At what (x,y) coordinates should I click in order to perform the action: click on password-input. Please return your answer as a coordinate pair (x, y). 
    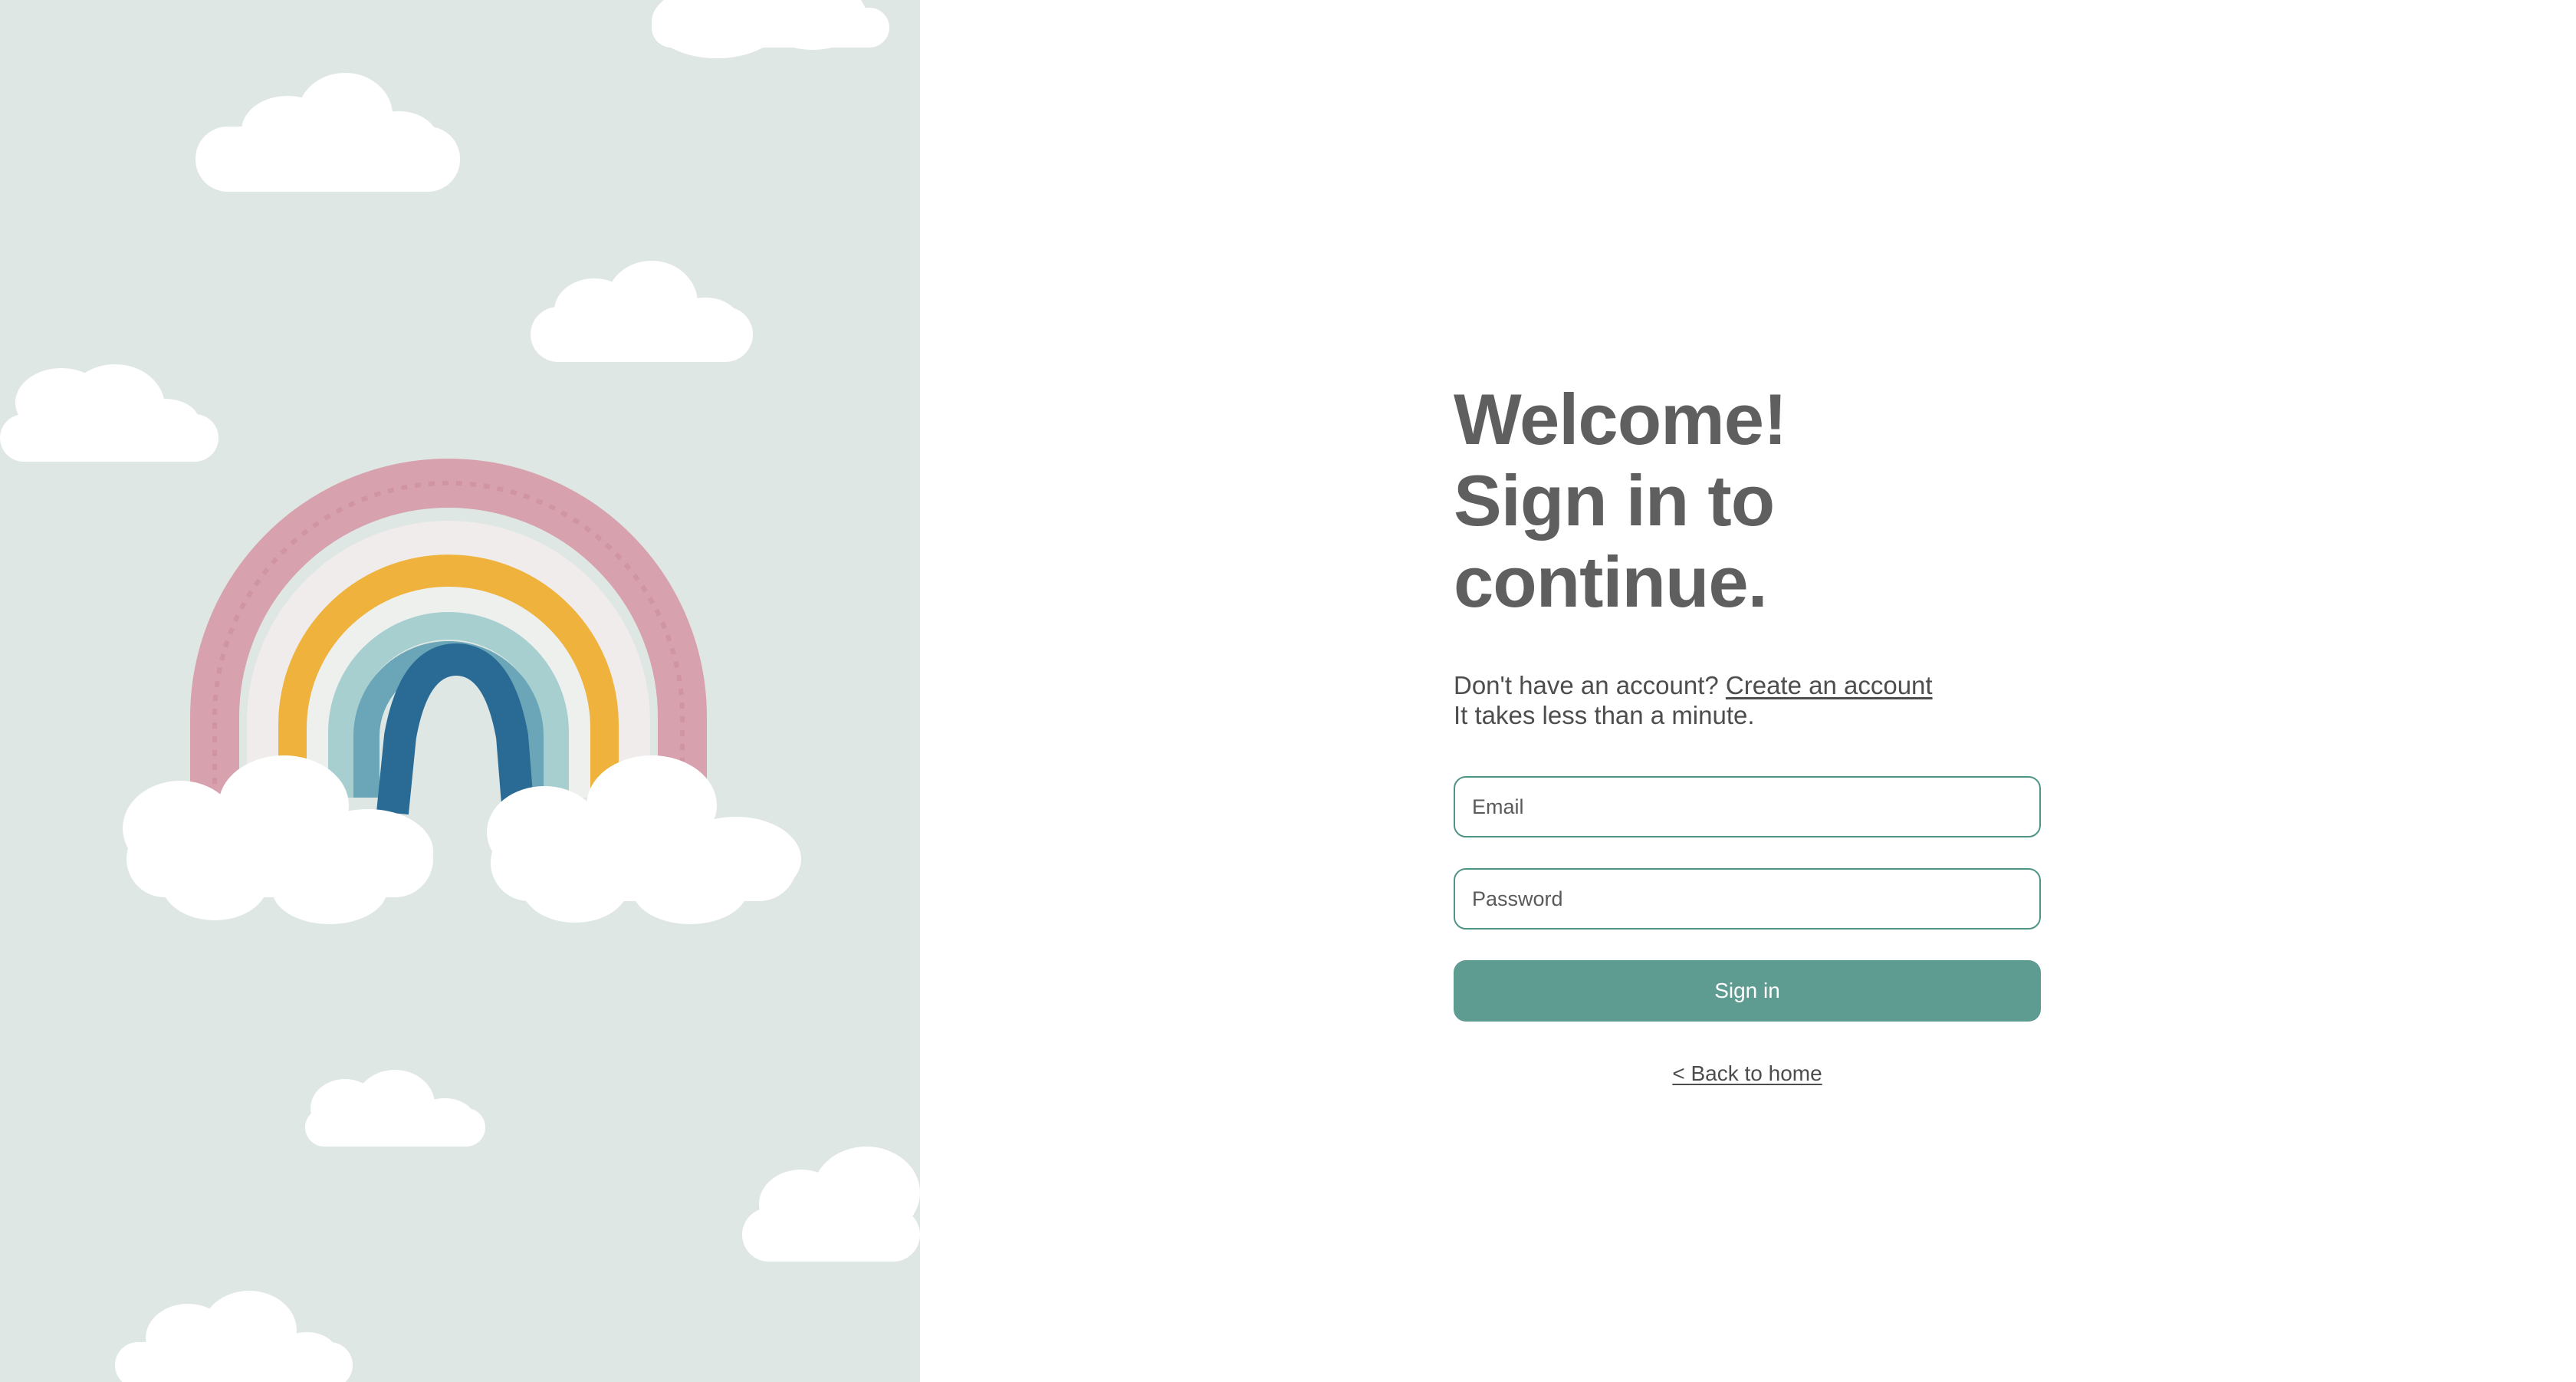
    Looking at the image, I should click on (1747, 899).